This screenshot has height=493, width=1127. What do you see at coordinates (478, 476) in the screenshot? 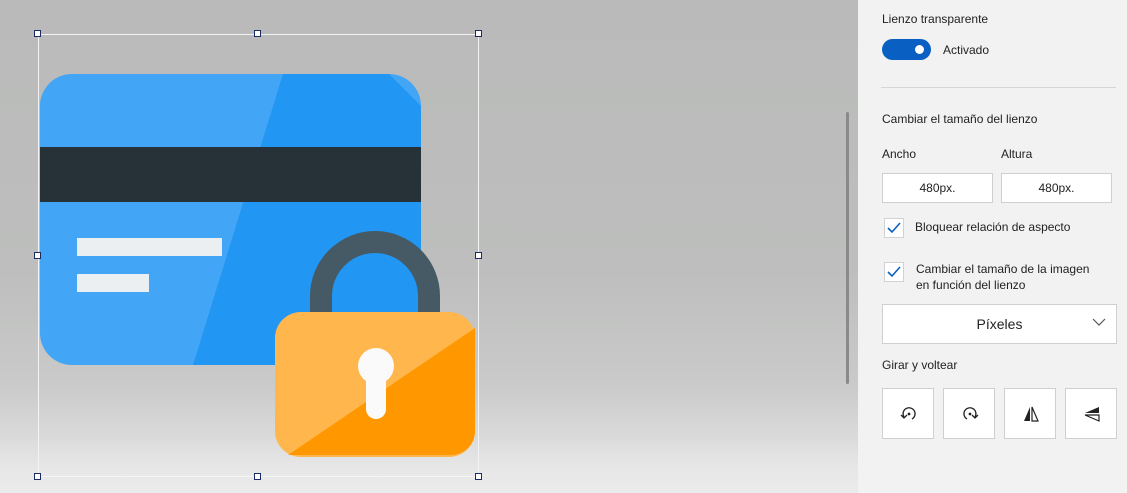
I see `resize-handle-bottom-right` at bounding box center [478, 476].